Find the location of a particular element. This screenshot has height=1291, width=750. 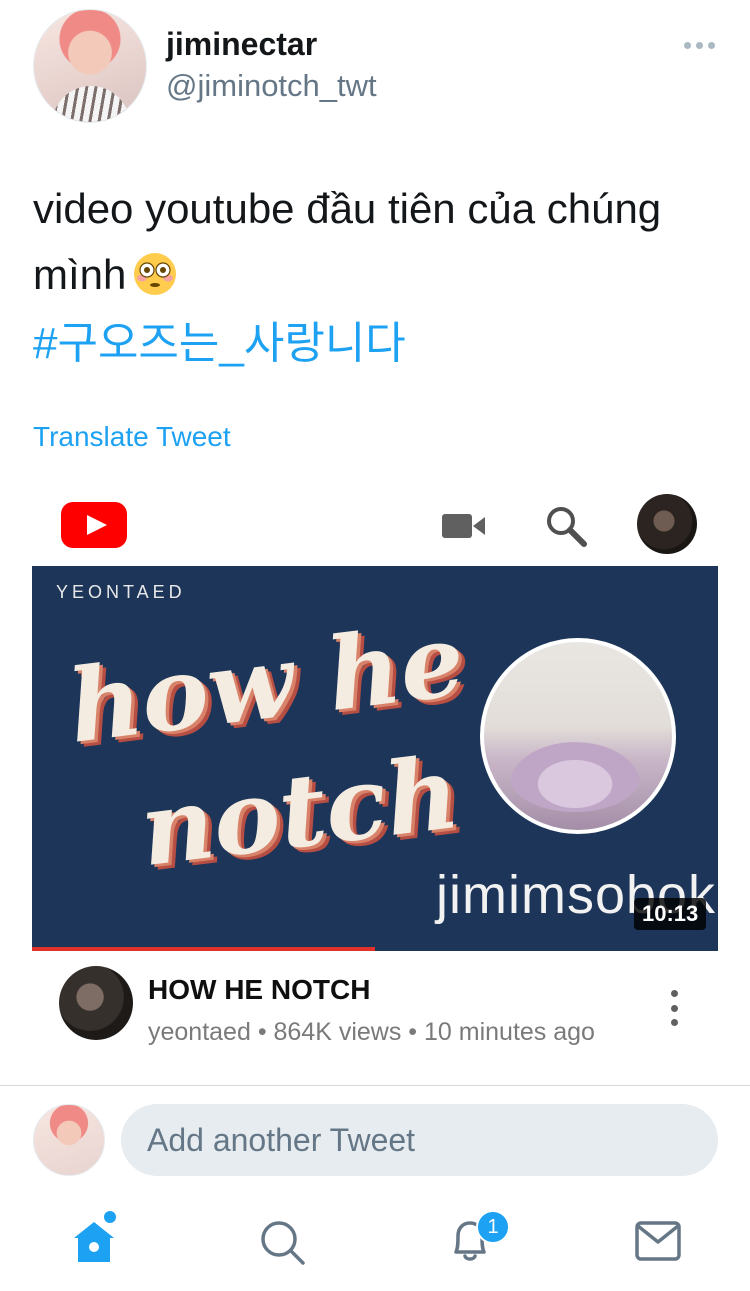

author-avatar is located at coordinates (90, 66).